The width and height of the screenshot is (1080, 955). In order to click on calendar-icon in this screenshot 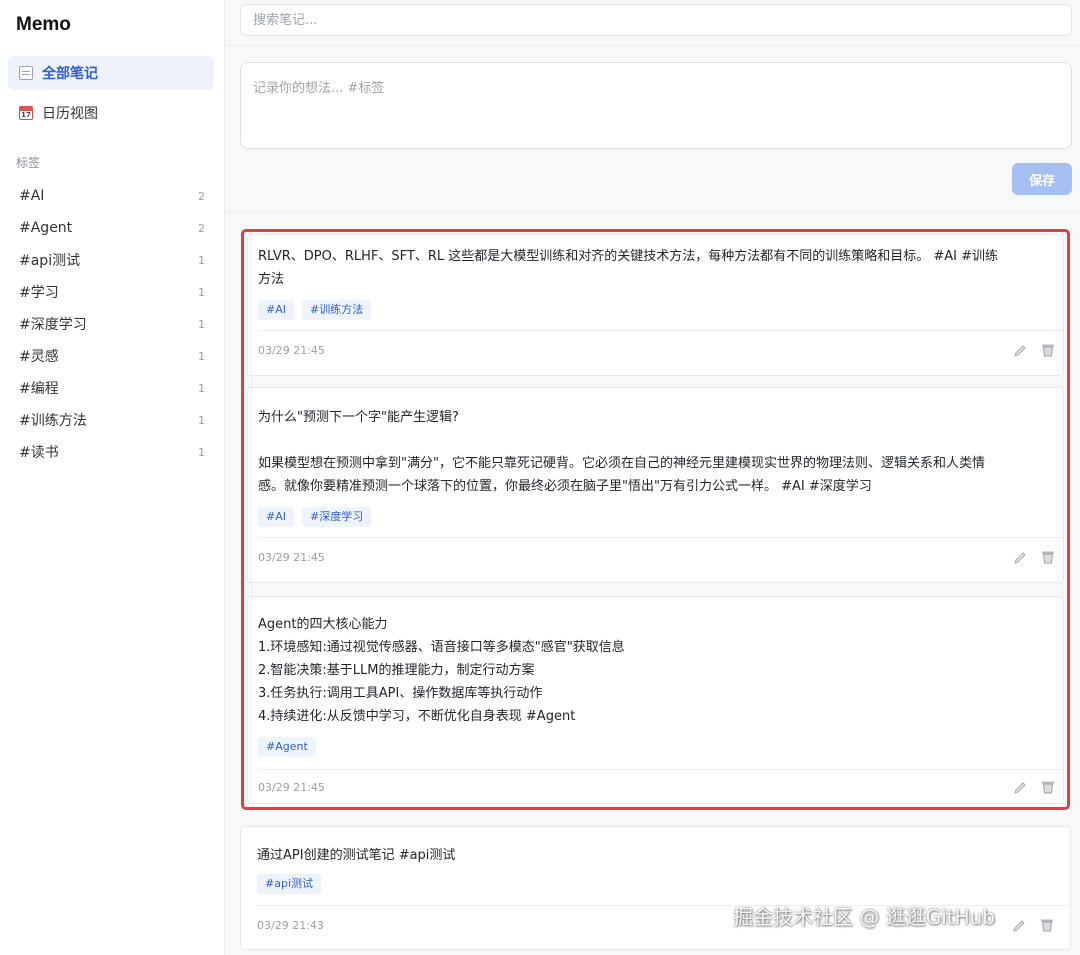, I will do `click(26, 113)`.